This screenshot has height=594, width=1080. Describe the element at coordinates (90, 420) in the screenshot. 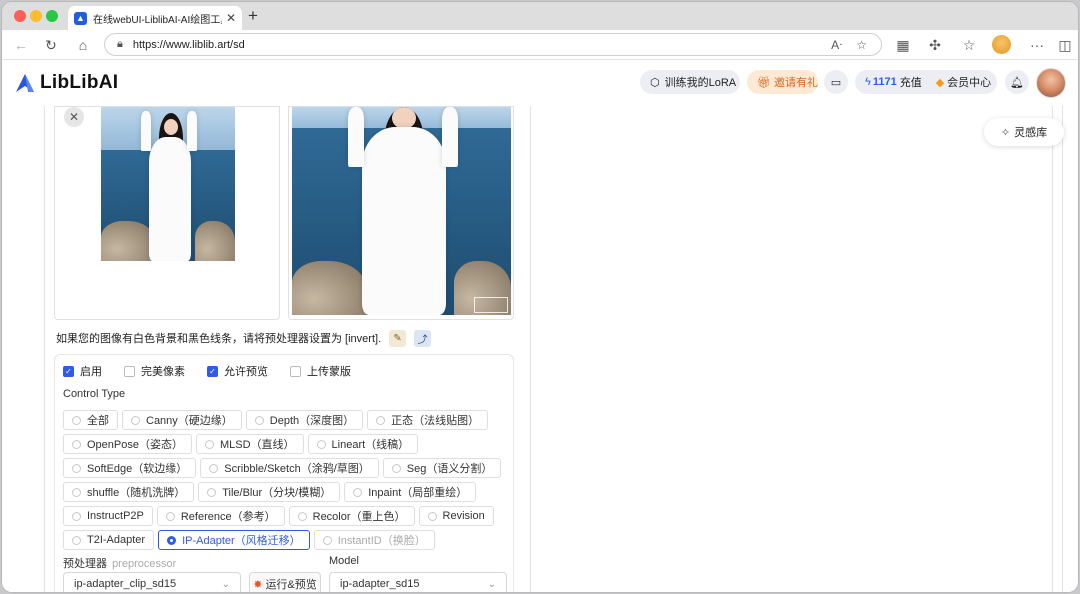

I see `control-type-option: 全部` at that location.